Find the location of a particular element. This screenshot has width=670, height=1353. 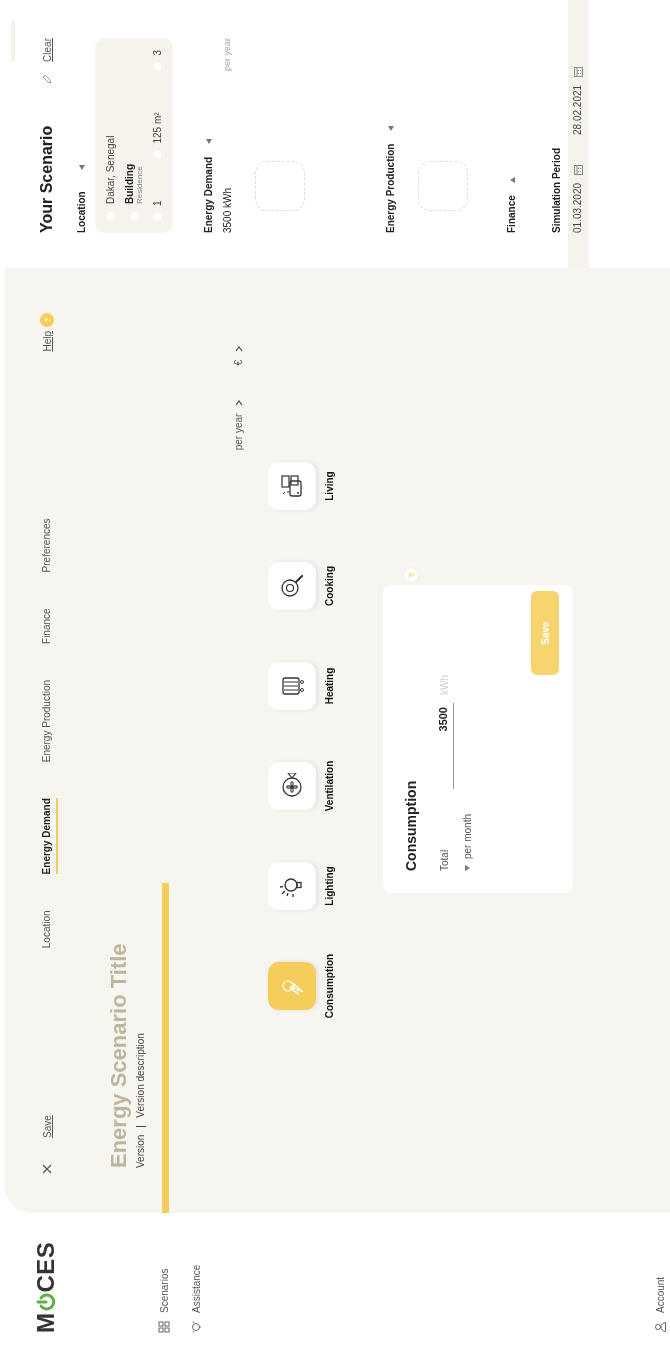

period-label: per year is located at coordinates (227, 55).